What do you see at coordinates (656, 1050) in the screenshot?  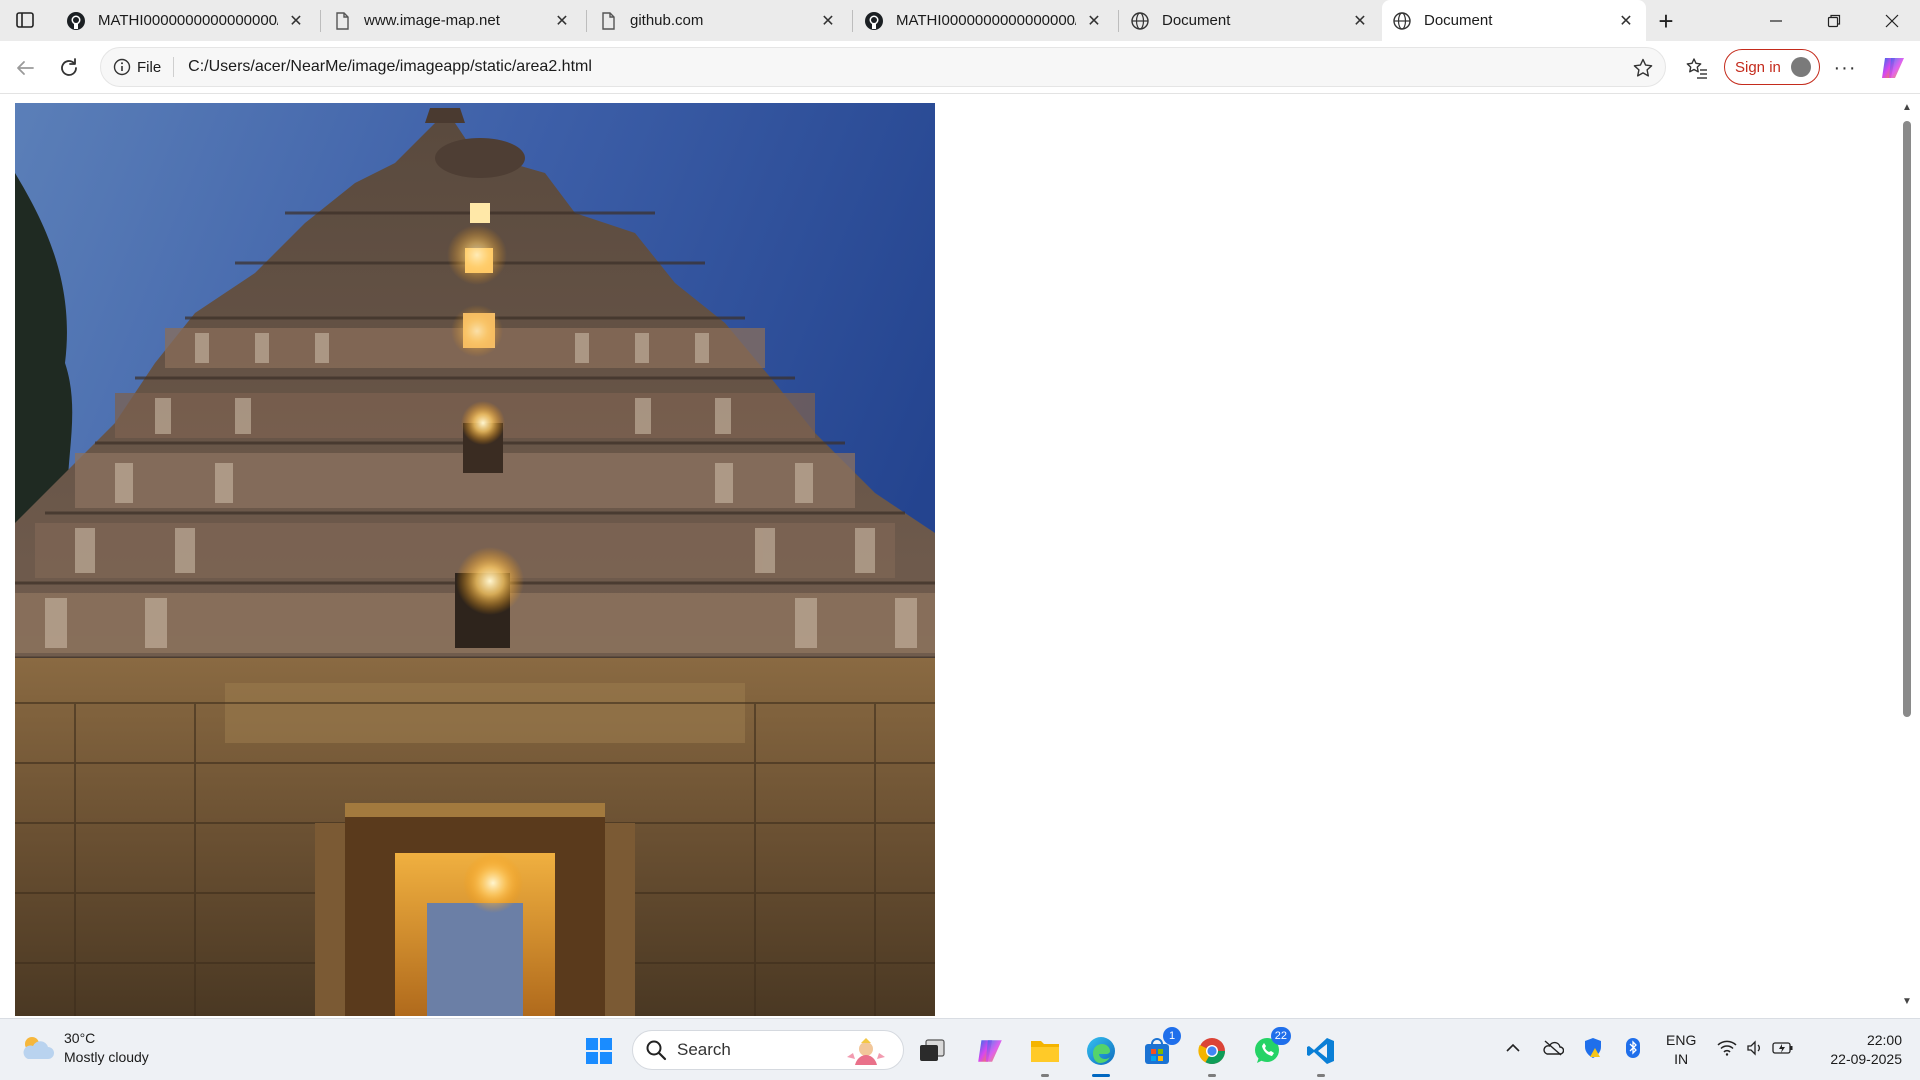 I see `search-icon` at bounding box center [656, 1050].